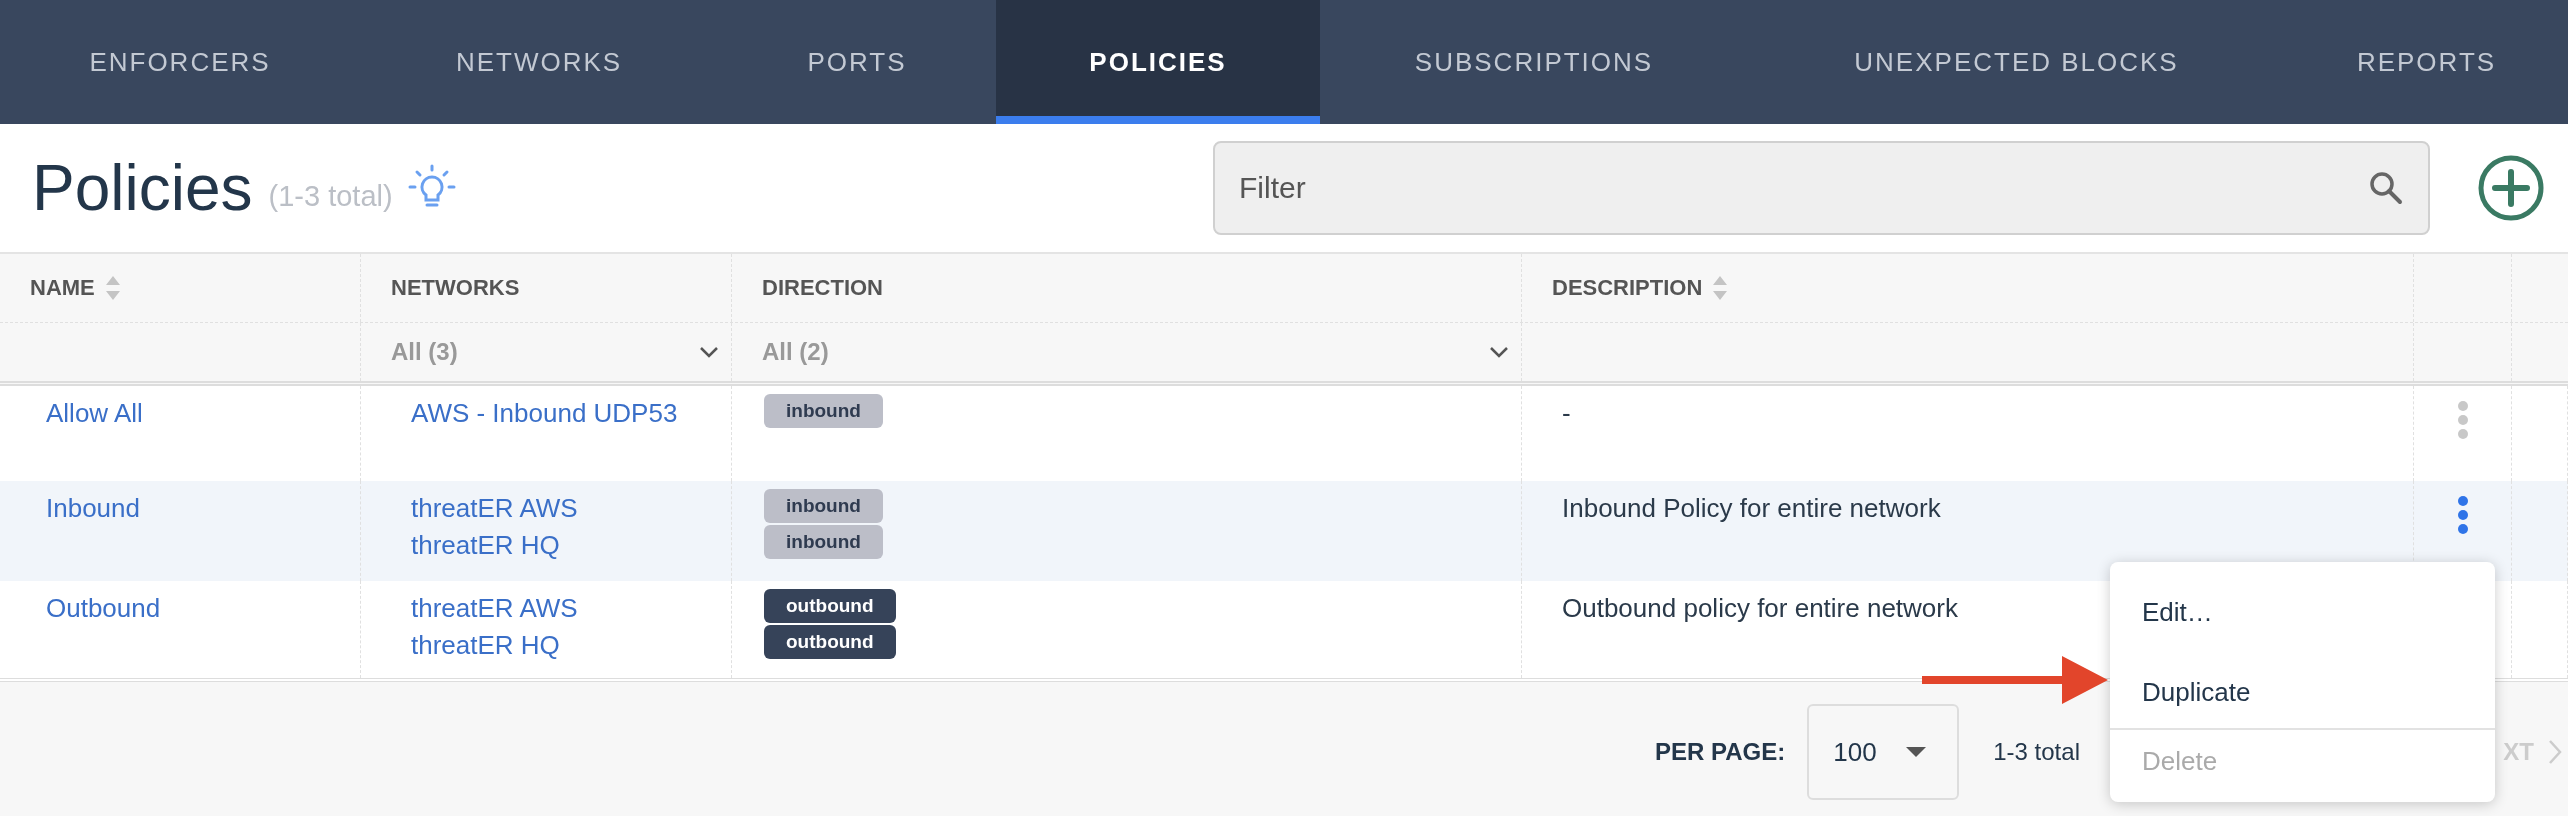 The image size is (2568, 816). I want to click on nav-tab: REPORTS, so click(2426, 62).